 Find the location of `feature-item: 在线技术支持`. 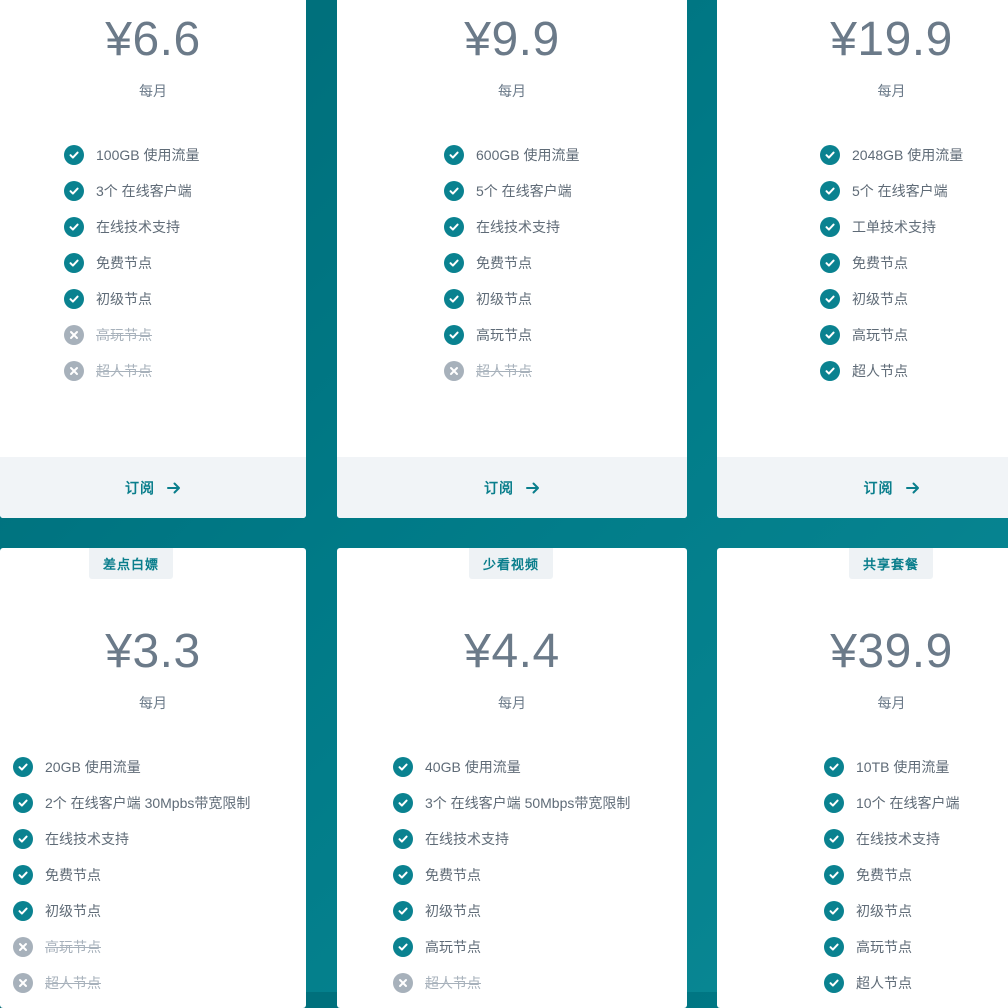

feature-item: 在线技术支持 is located at coordinates (511, 227).